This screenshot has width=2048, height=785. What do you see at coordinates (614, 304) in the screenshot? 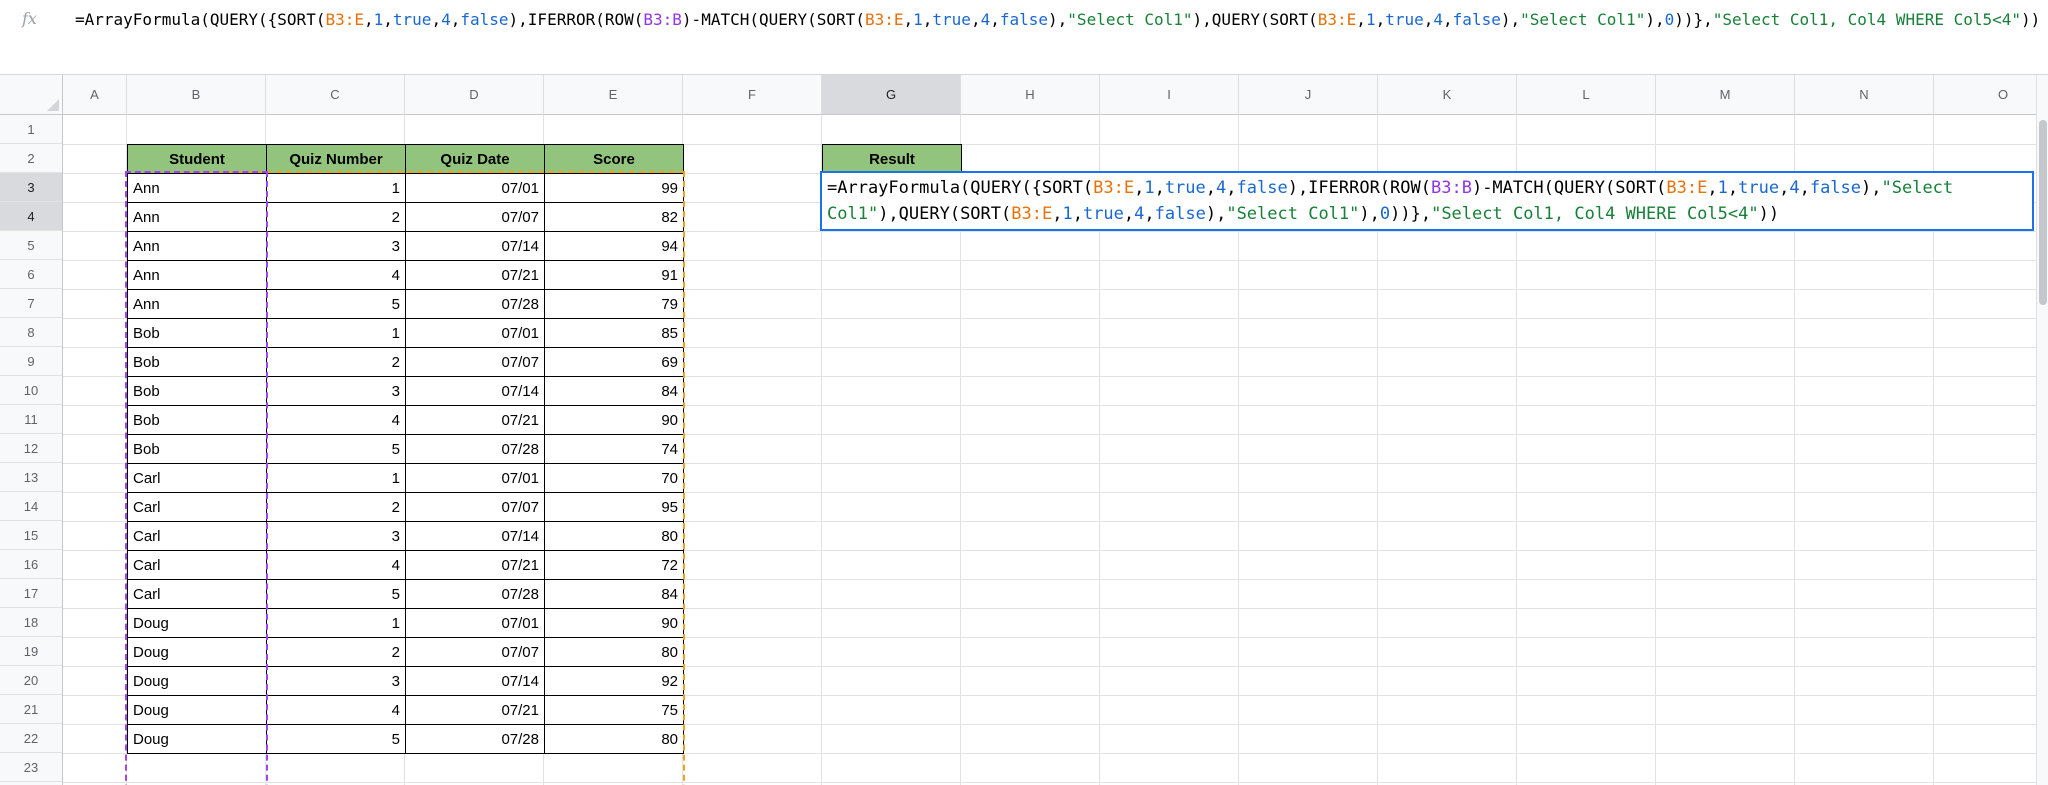
I see `table-cell: 79` at bounding box center [614, 304].